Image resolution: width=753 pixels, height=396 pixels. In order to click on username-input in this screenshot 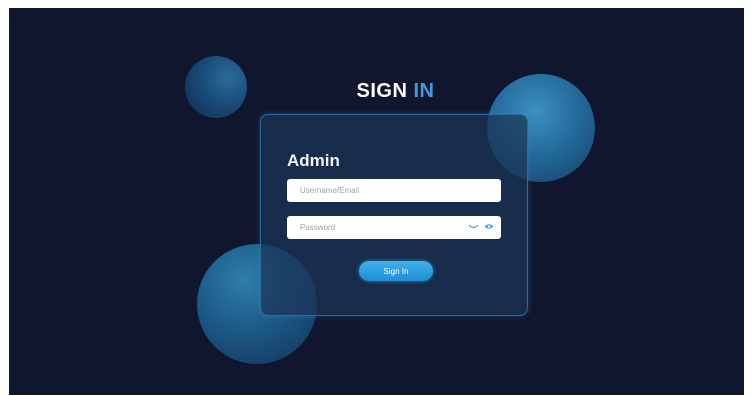, I will do `click(395, 190)`.